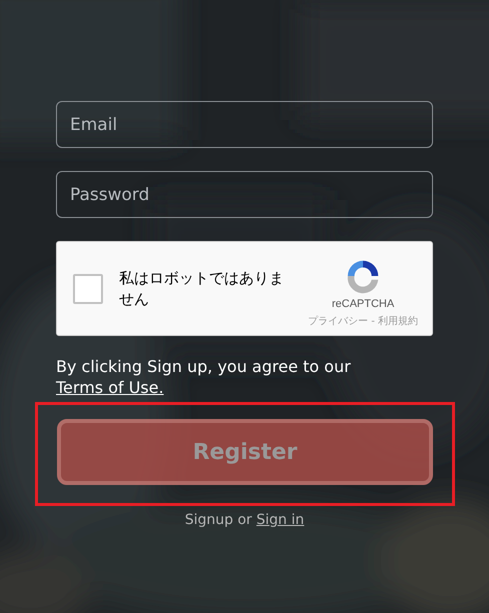 The height and width of the screenshot is (613, 489). What do you see at coordinates (280, 520) in the screenshot?
I see `sign-in-link: Sign in` at bounding box center [280, 520].